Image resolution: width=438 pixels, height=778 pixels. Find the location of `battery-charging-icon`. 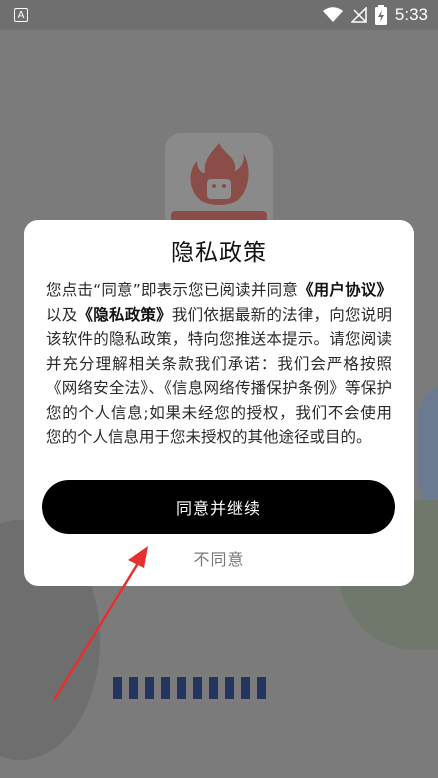

battery-charging-icon is located at coordinates (380, 15).